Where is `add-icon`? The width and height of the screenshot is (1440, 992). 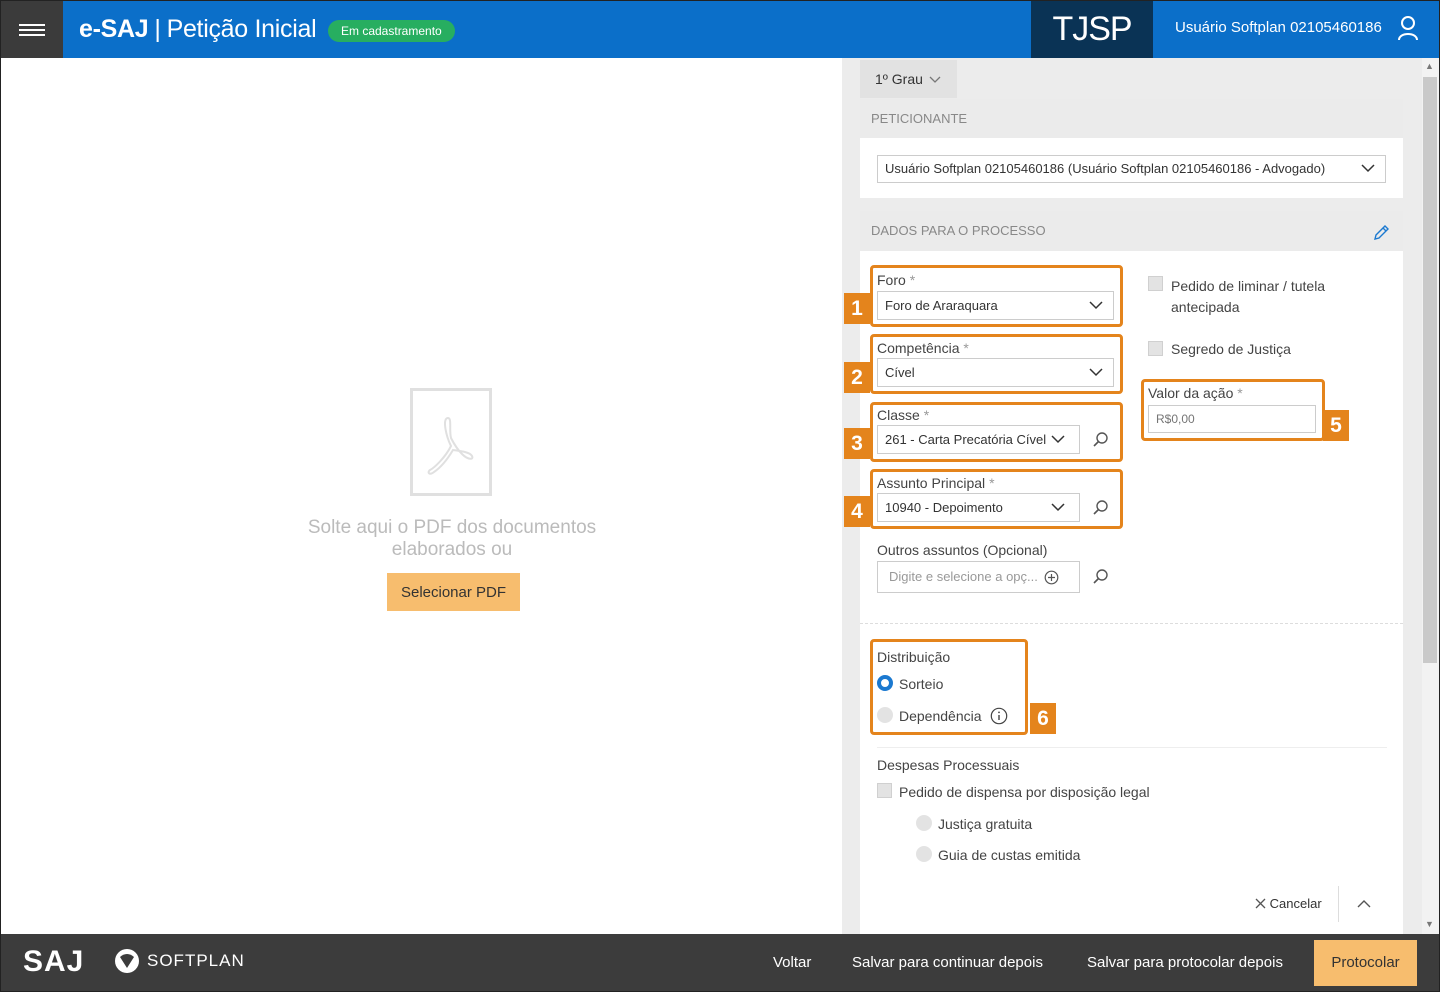
add-icon is located at coordinates (1051, 577).